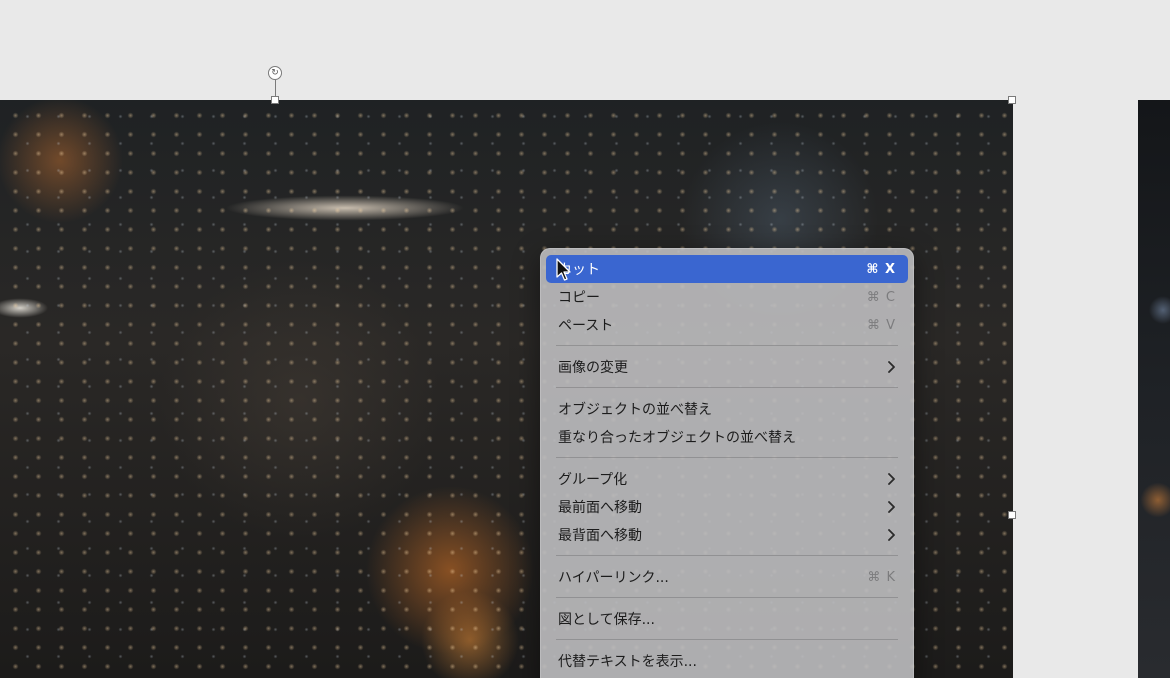  I want to click on resize-handle-middle-right, so click(1012, 515).